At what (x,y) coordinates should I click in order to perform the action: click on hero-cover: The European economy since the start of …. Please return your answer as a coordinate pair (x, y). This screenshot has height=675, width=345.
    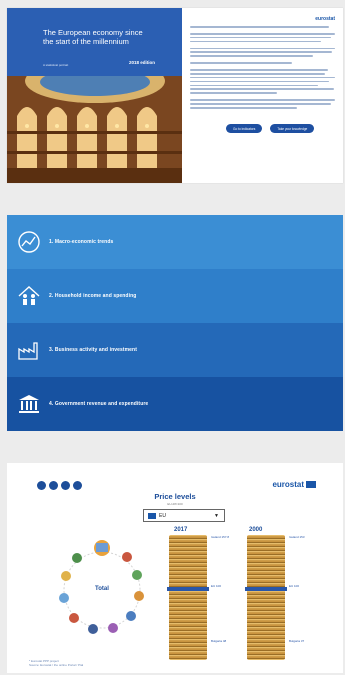
    Looking at the image, I should click on (94, 95).